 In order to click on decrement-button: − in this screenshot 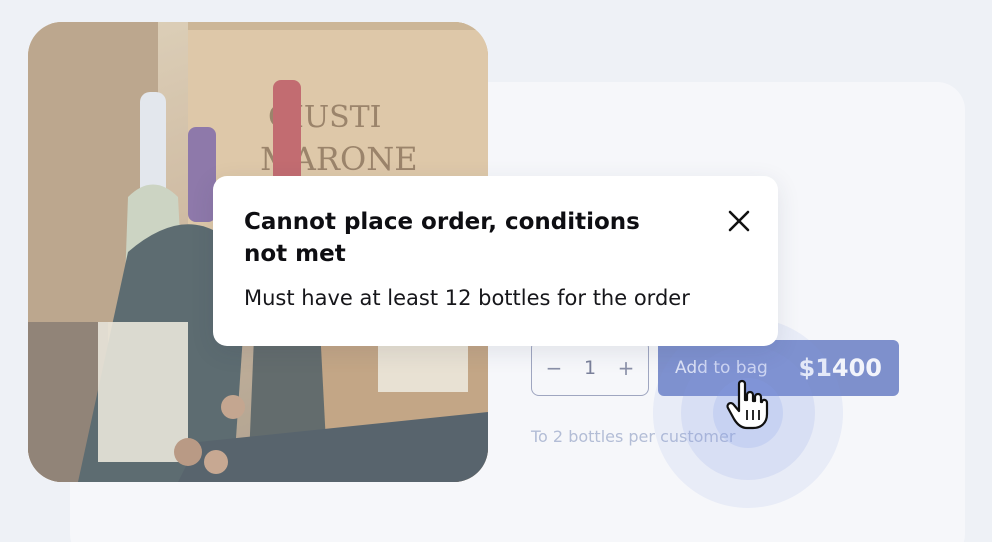, I will do `click(554, 368)`.